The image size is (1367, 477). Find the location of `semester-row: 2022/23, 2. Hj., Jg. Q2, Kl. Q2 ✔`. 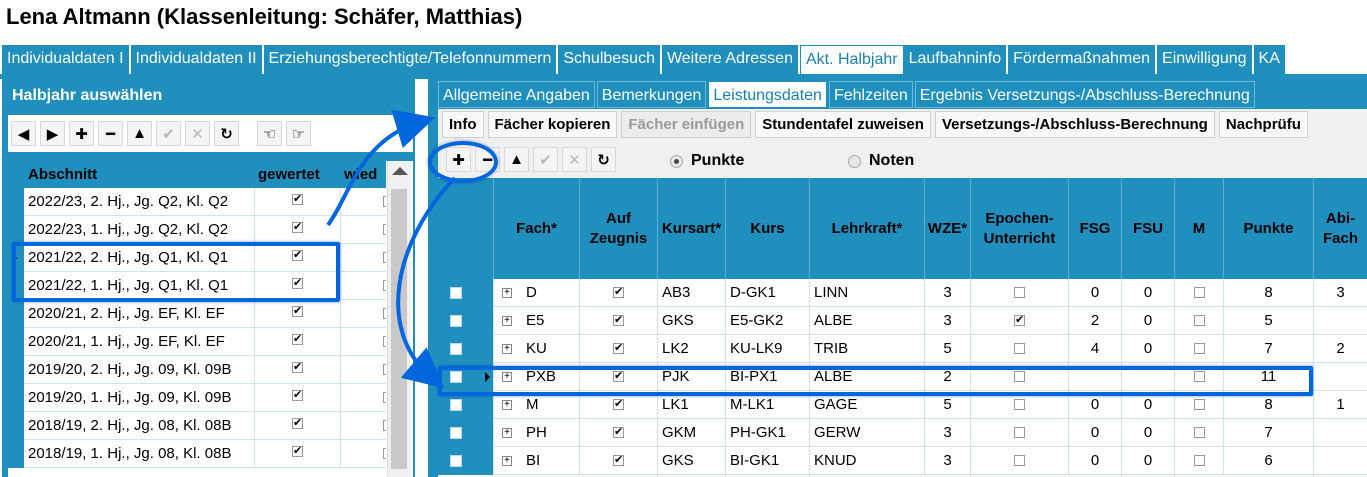

semester-row: 2022/23, 2. Hj., Jg. Q2, Kl. Q2 ✔ is located at coordinates (197, 202).